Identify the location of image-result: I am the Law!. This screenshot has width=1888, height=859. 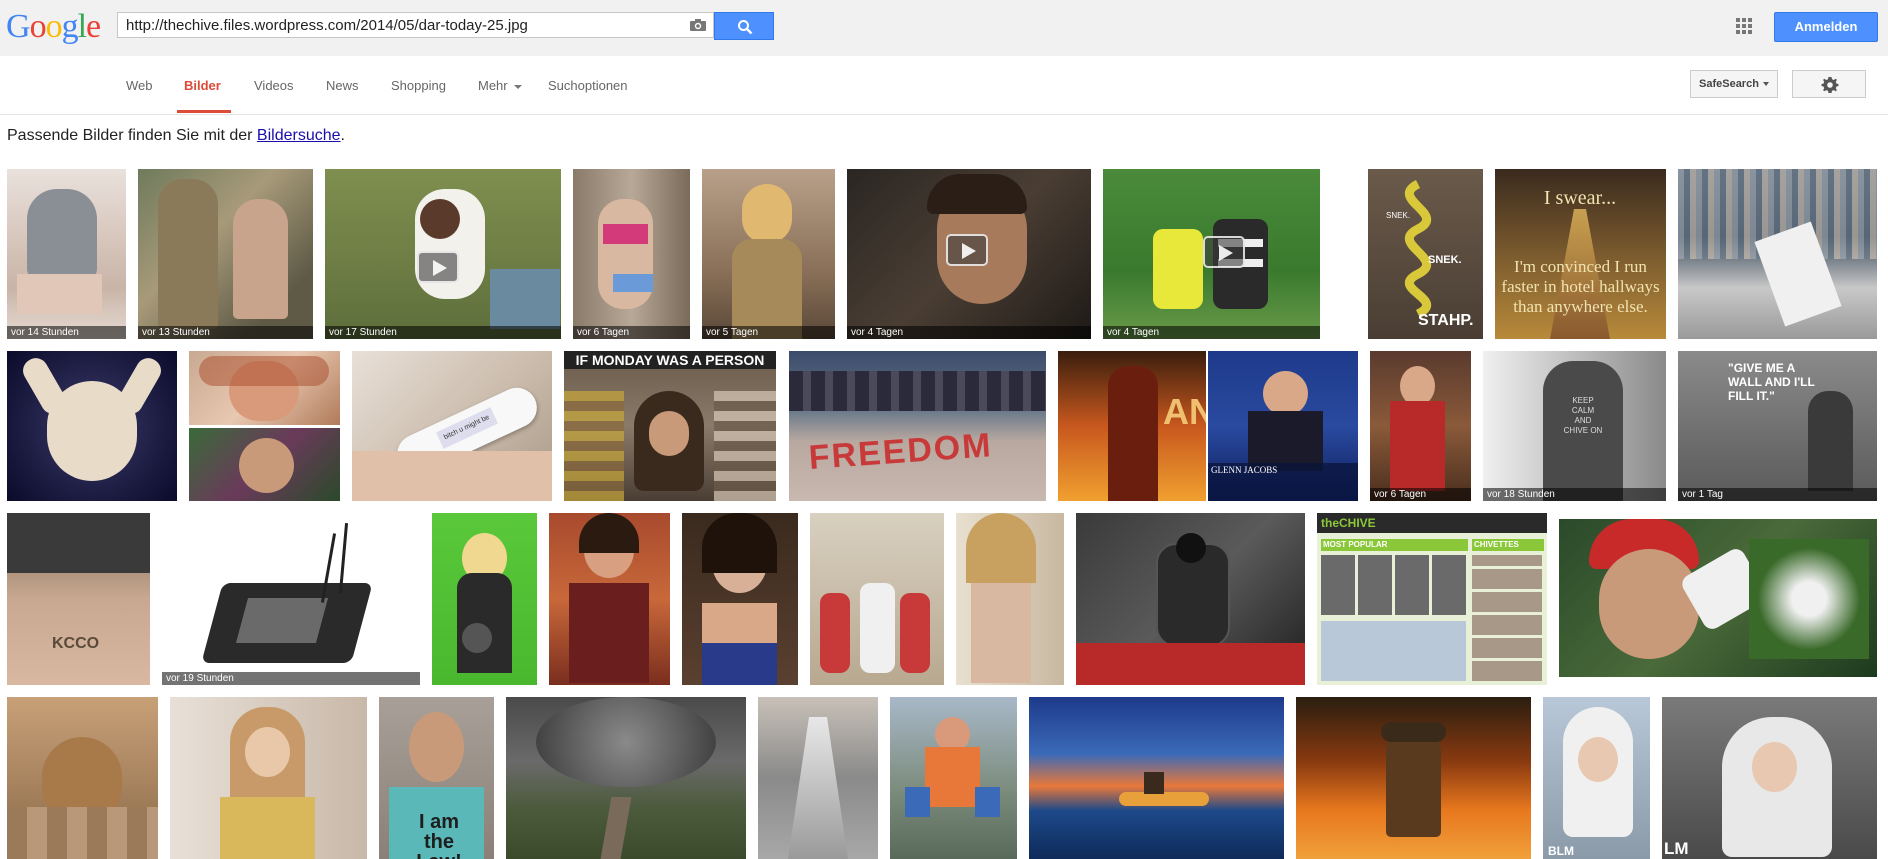
(436, 778).